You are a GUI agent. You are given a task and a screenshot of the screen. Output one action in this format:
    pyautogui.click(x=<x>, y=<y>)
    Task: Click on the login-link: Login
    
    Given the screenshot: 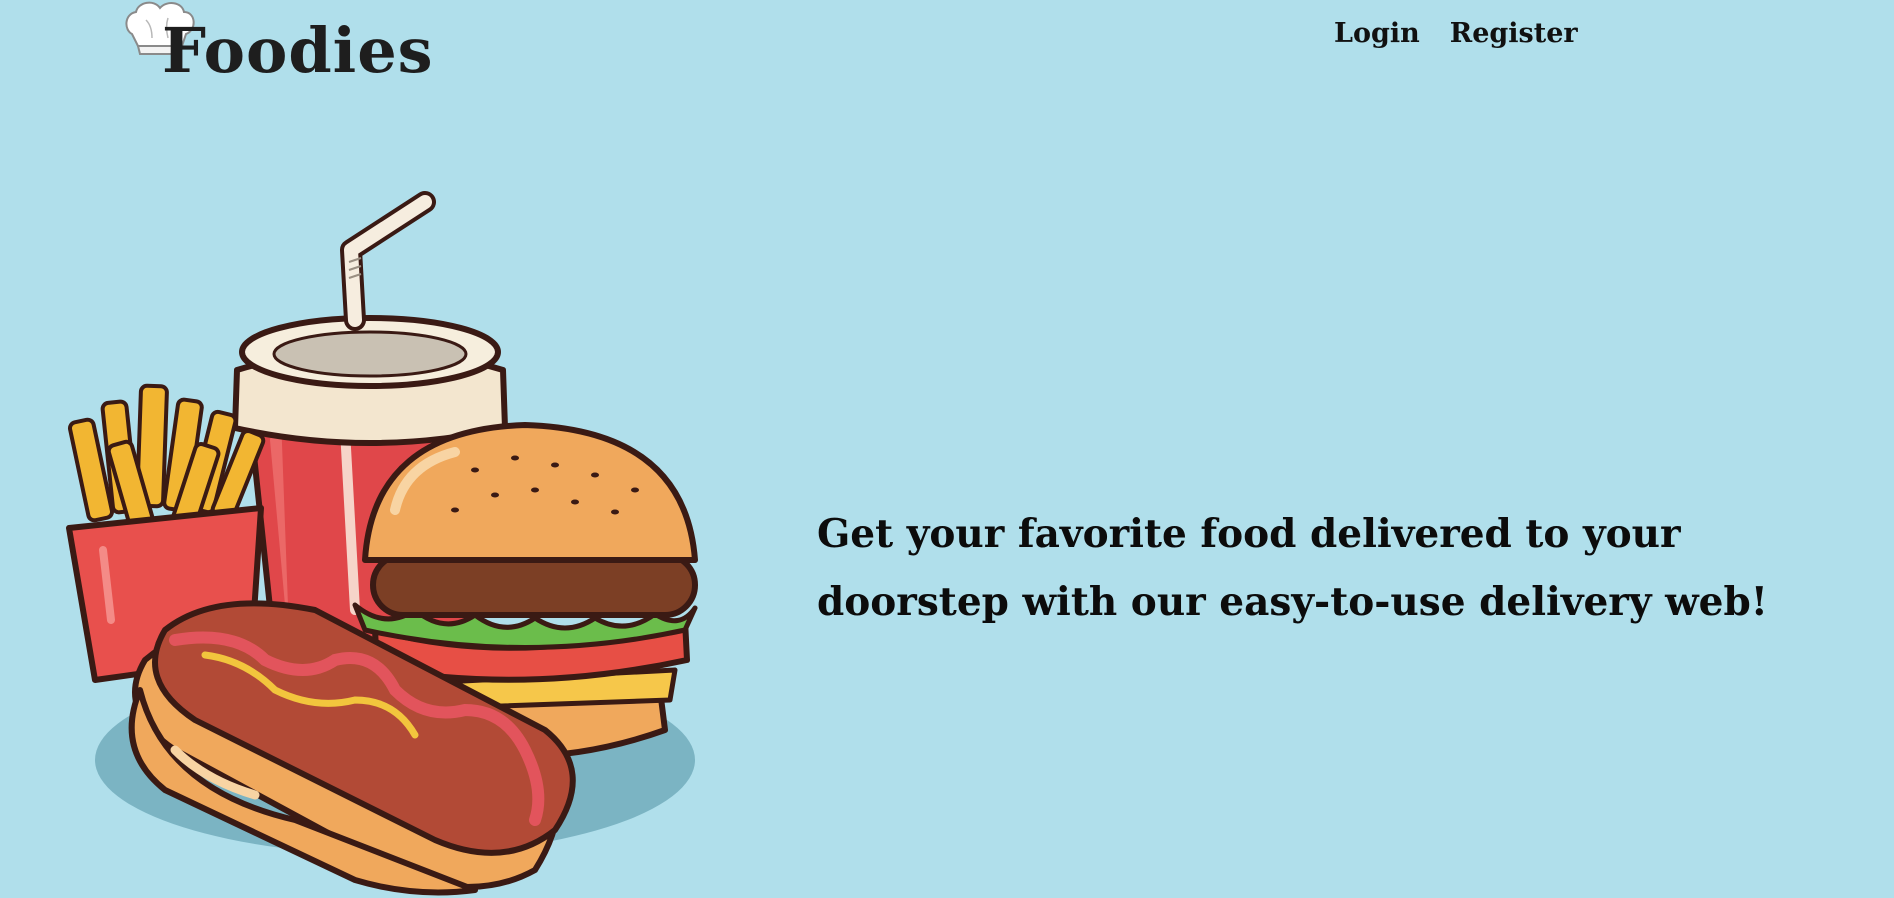 What is the action you would take?
    pyautogui.click(x=1377, y=34)
    